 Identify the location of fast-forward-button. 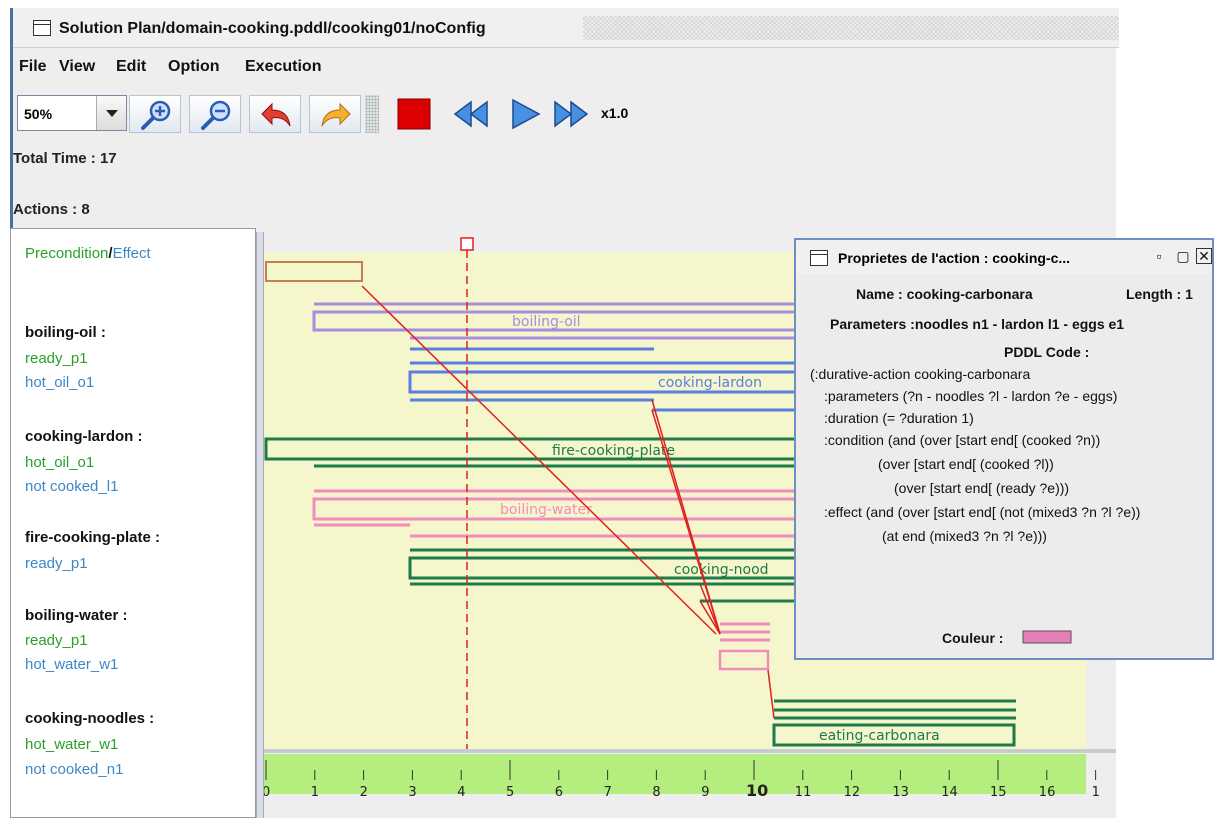
(572, 114).